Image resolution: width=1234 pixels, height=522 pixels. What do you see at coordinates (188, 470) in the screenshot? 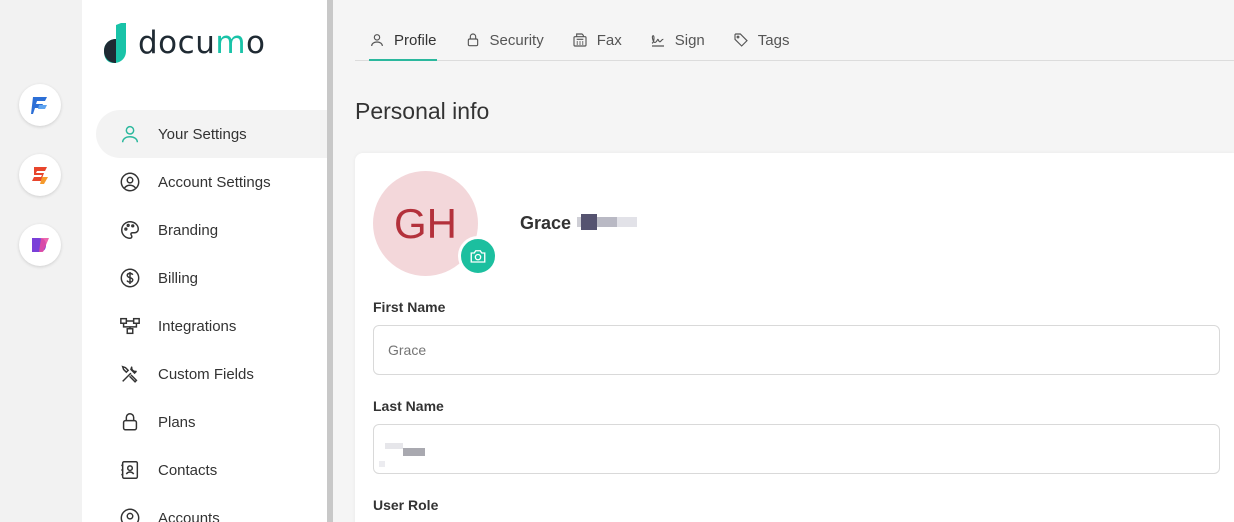
I see `sidebar-item-label: Contacts` at bounding box center [188, 470].